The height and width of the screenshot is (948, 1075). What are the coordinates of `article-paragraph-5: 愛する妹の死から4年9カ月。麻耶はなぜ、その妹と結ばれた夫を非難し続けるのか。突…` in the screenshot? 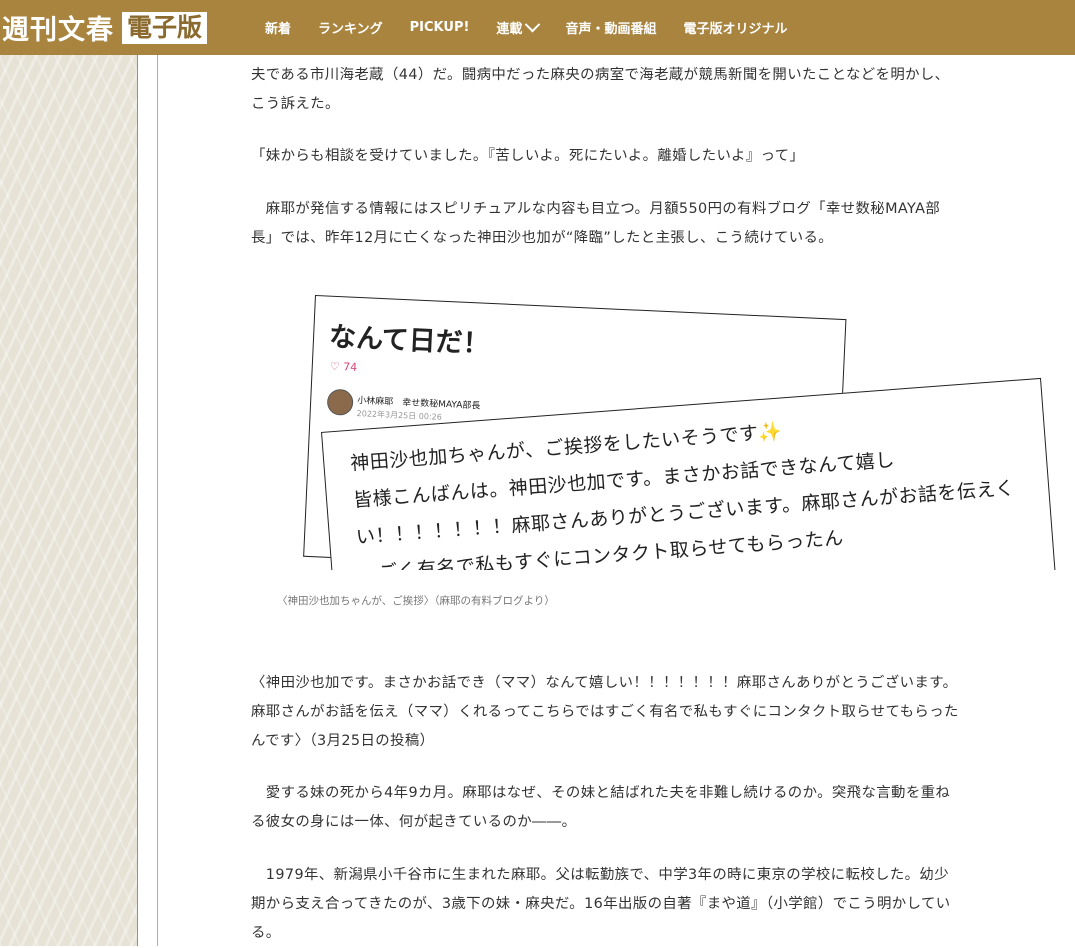 It's located at (601, 807).